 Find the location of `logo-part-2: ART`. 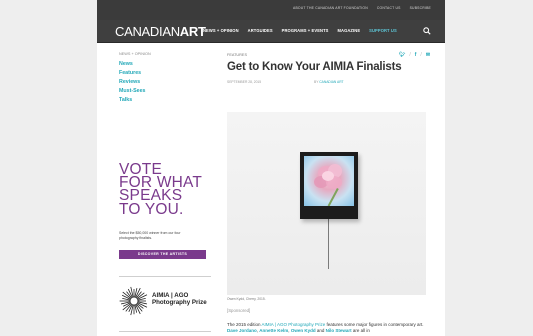

logo-part-2: ART is located at coordinates (192, 31).